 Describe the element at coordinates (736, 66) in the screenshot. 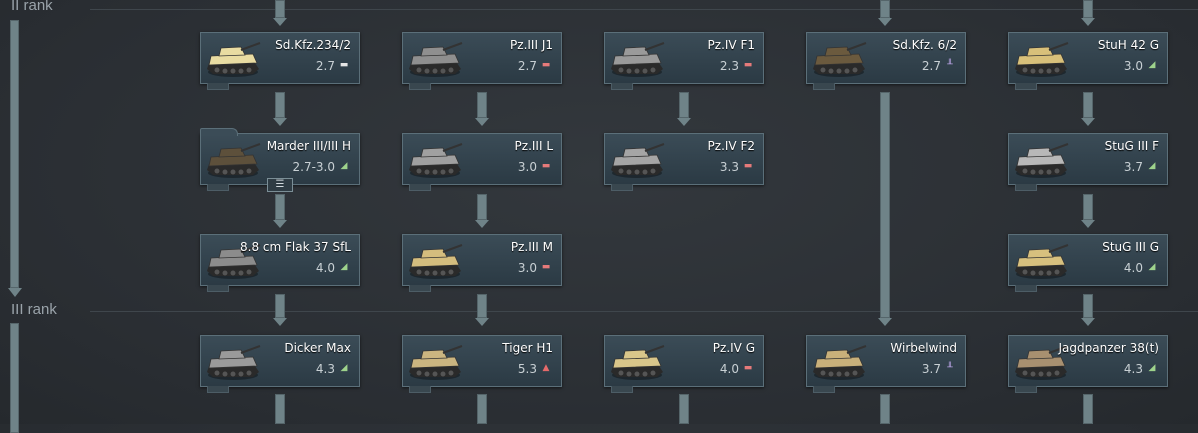

I see `battle-rating: 2.3 ▬` at that location.